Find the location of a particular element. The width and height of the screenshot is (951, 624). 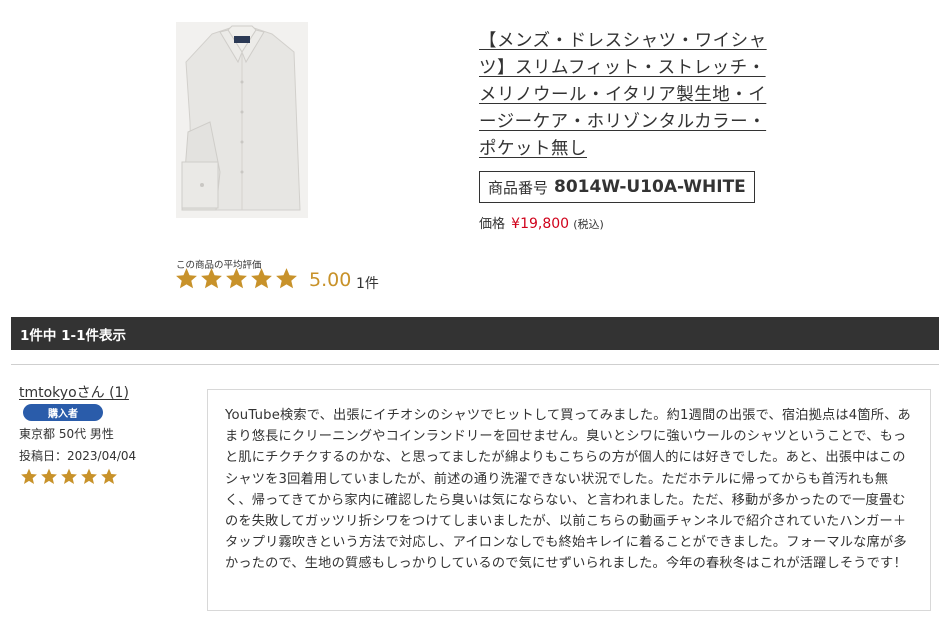

product-code-box: 商品番号 8014W-U10A-WHITE is located at coordinates (617, 187).